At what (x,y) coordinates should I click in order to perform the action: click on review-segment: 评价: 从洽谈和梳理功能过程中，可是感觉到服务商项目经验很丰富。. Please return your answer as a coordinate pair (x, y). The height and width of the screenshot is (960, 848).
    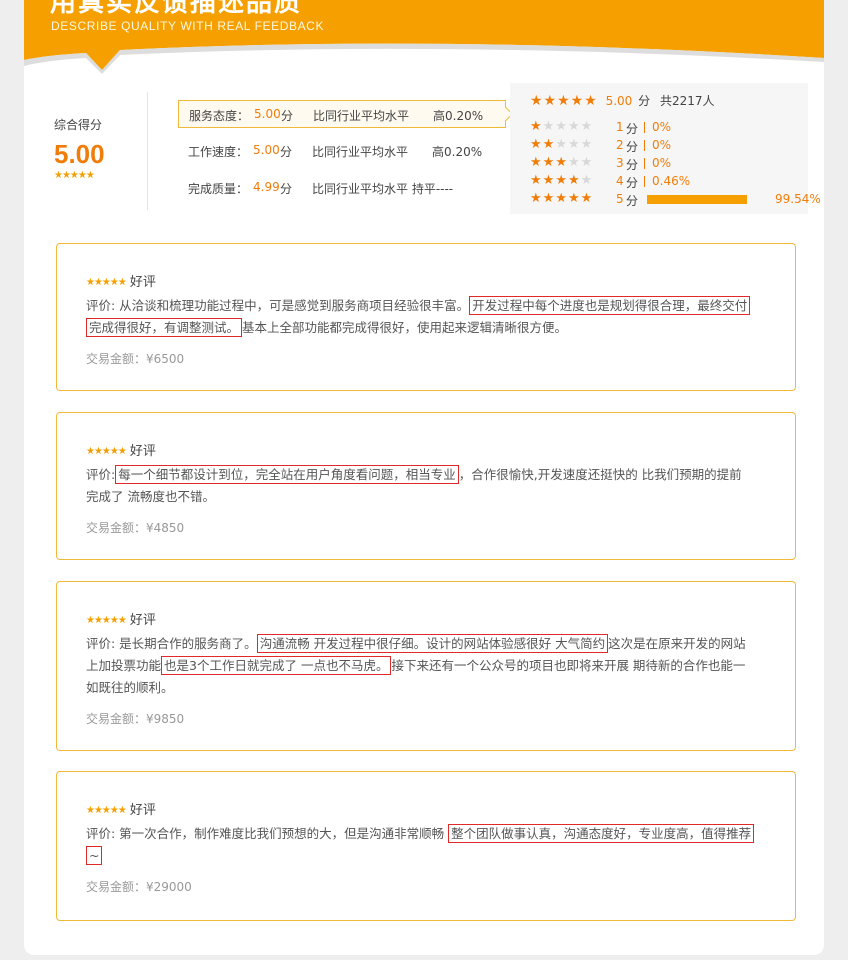
    Looking at the image, I should click on (278, 305).